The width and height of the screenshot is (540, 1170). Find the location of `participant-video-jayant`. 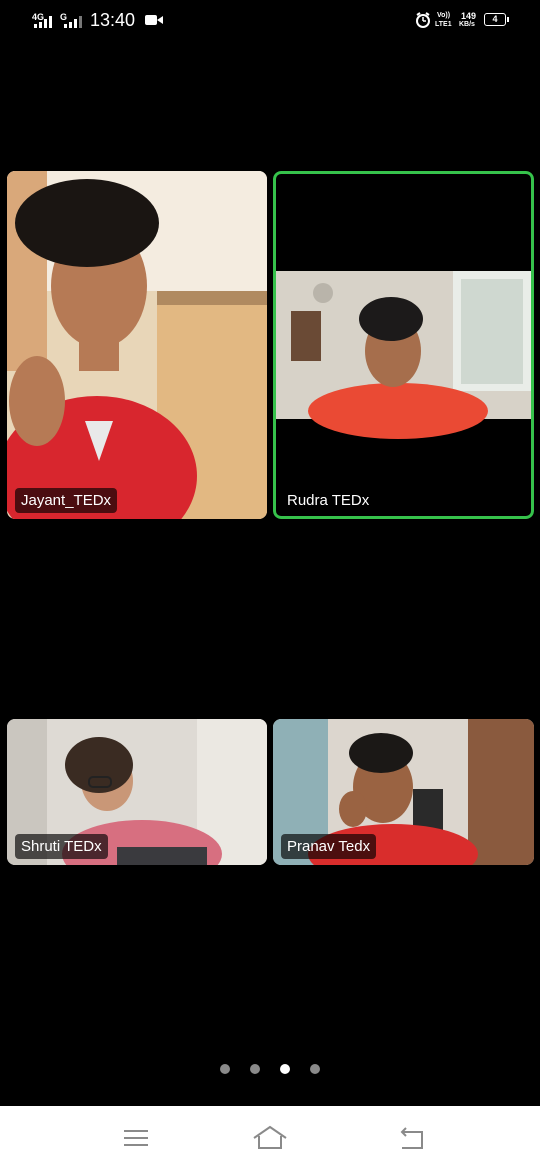

participant-video-jayant is located at coordinates (137, 345).